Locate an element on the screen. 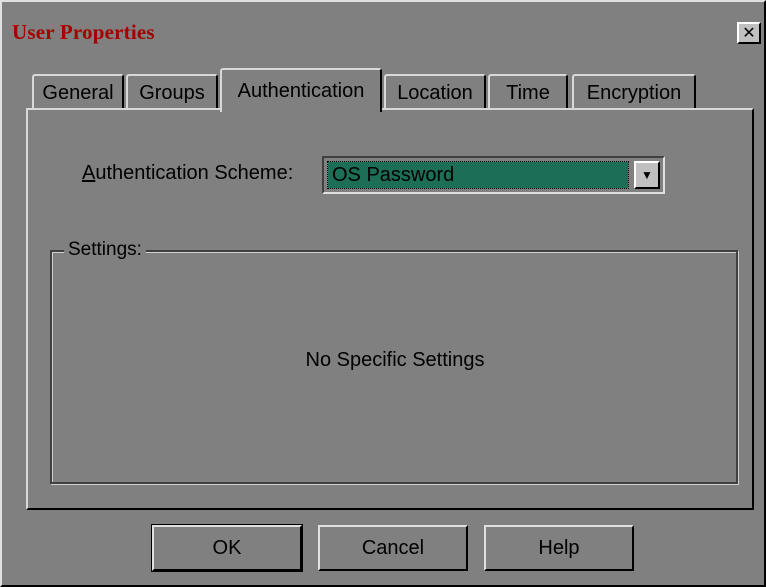  tab-authentication: Authentication is located at coordinates (301, 90).